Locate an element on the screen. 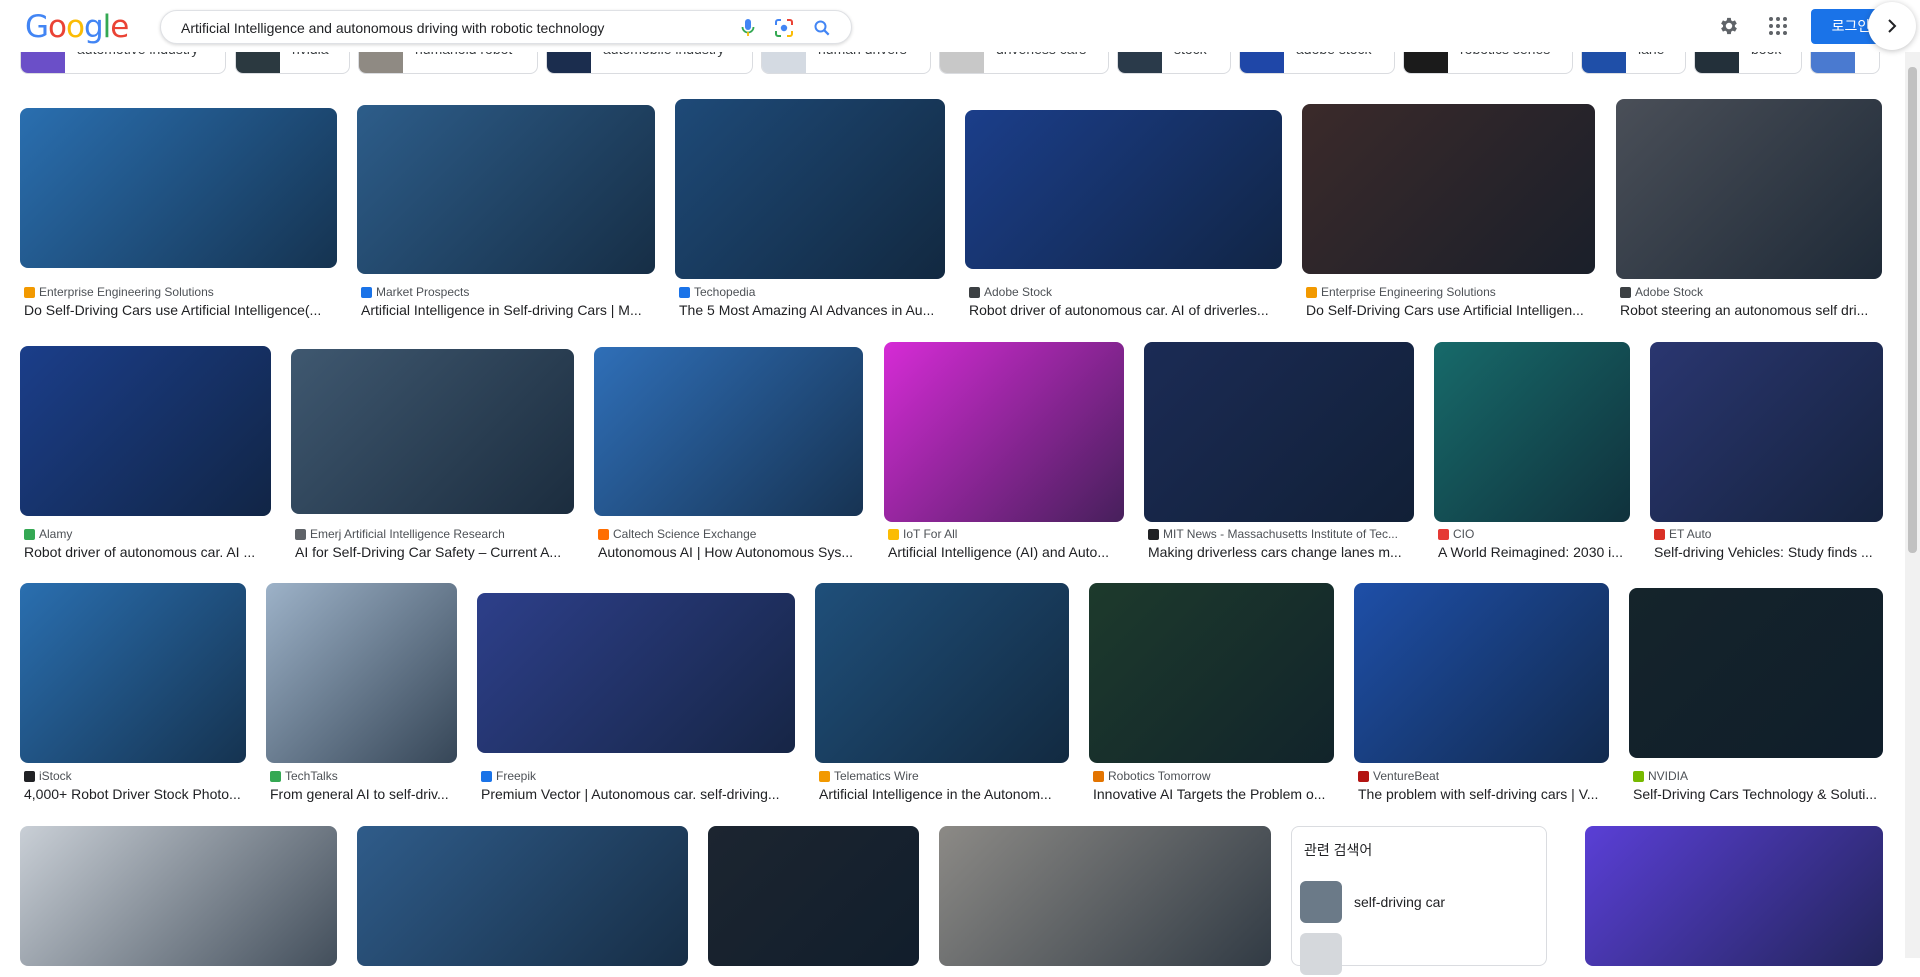 This screenshot has height=977, width=1920. result-source: TechTalks is located at coordinates (365, 776).